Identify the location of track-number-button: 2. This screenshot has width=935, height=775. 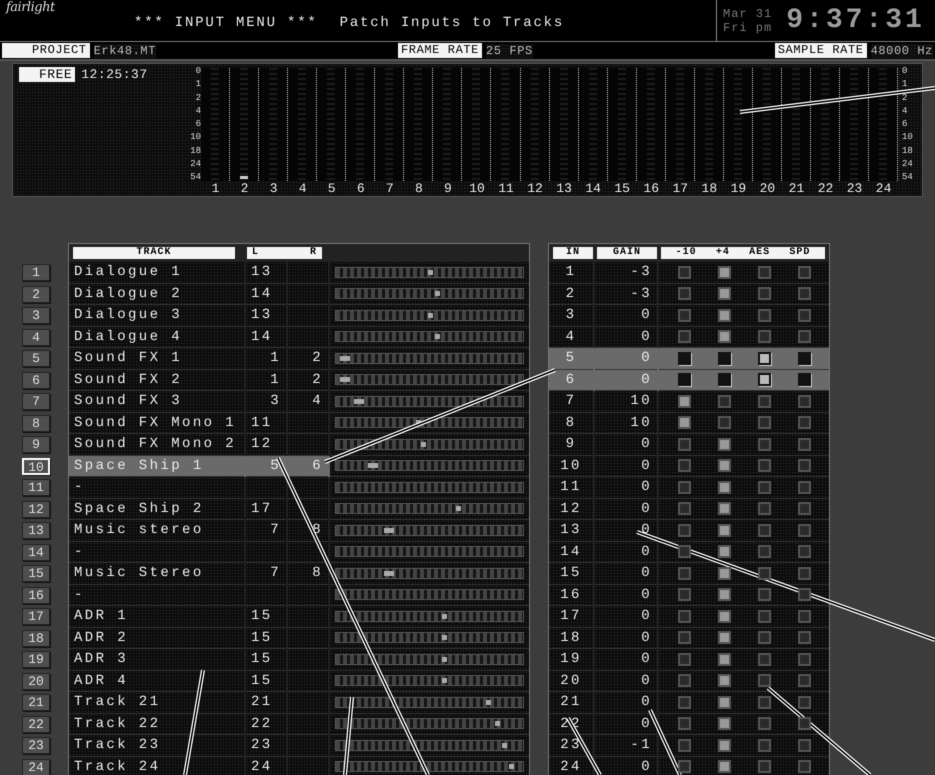
(36, 294).